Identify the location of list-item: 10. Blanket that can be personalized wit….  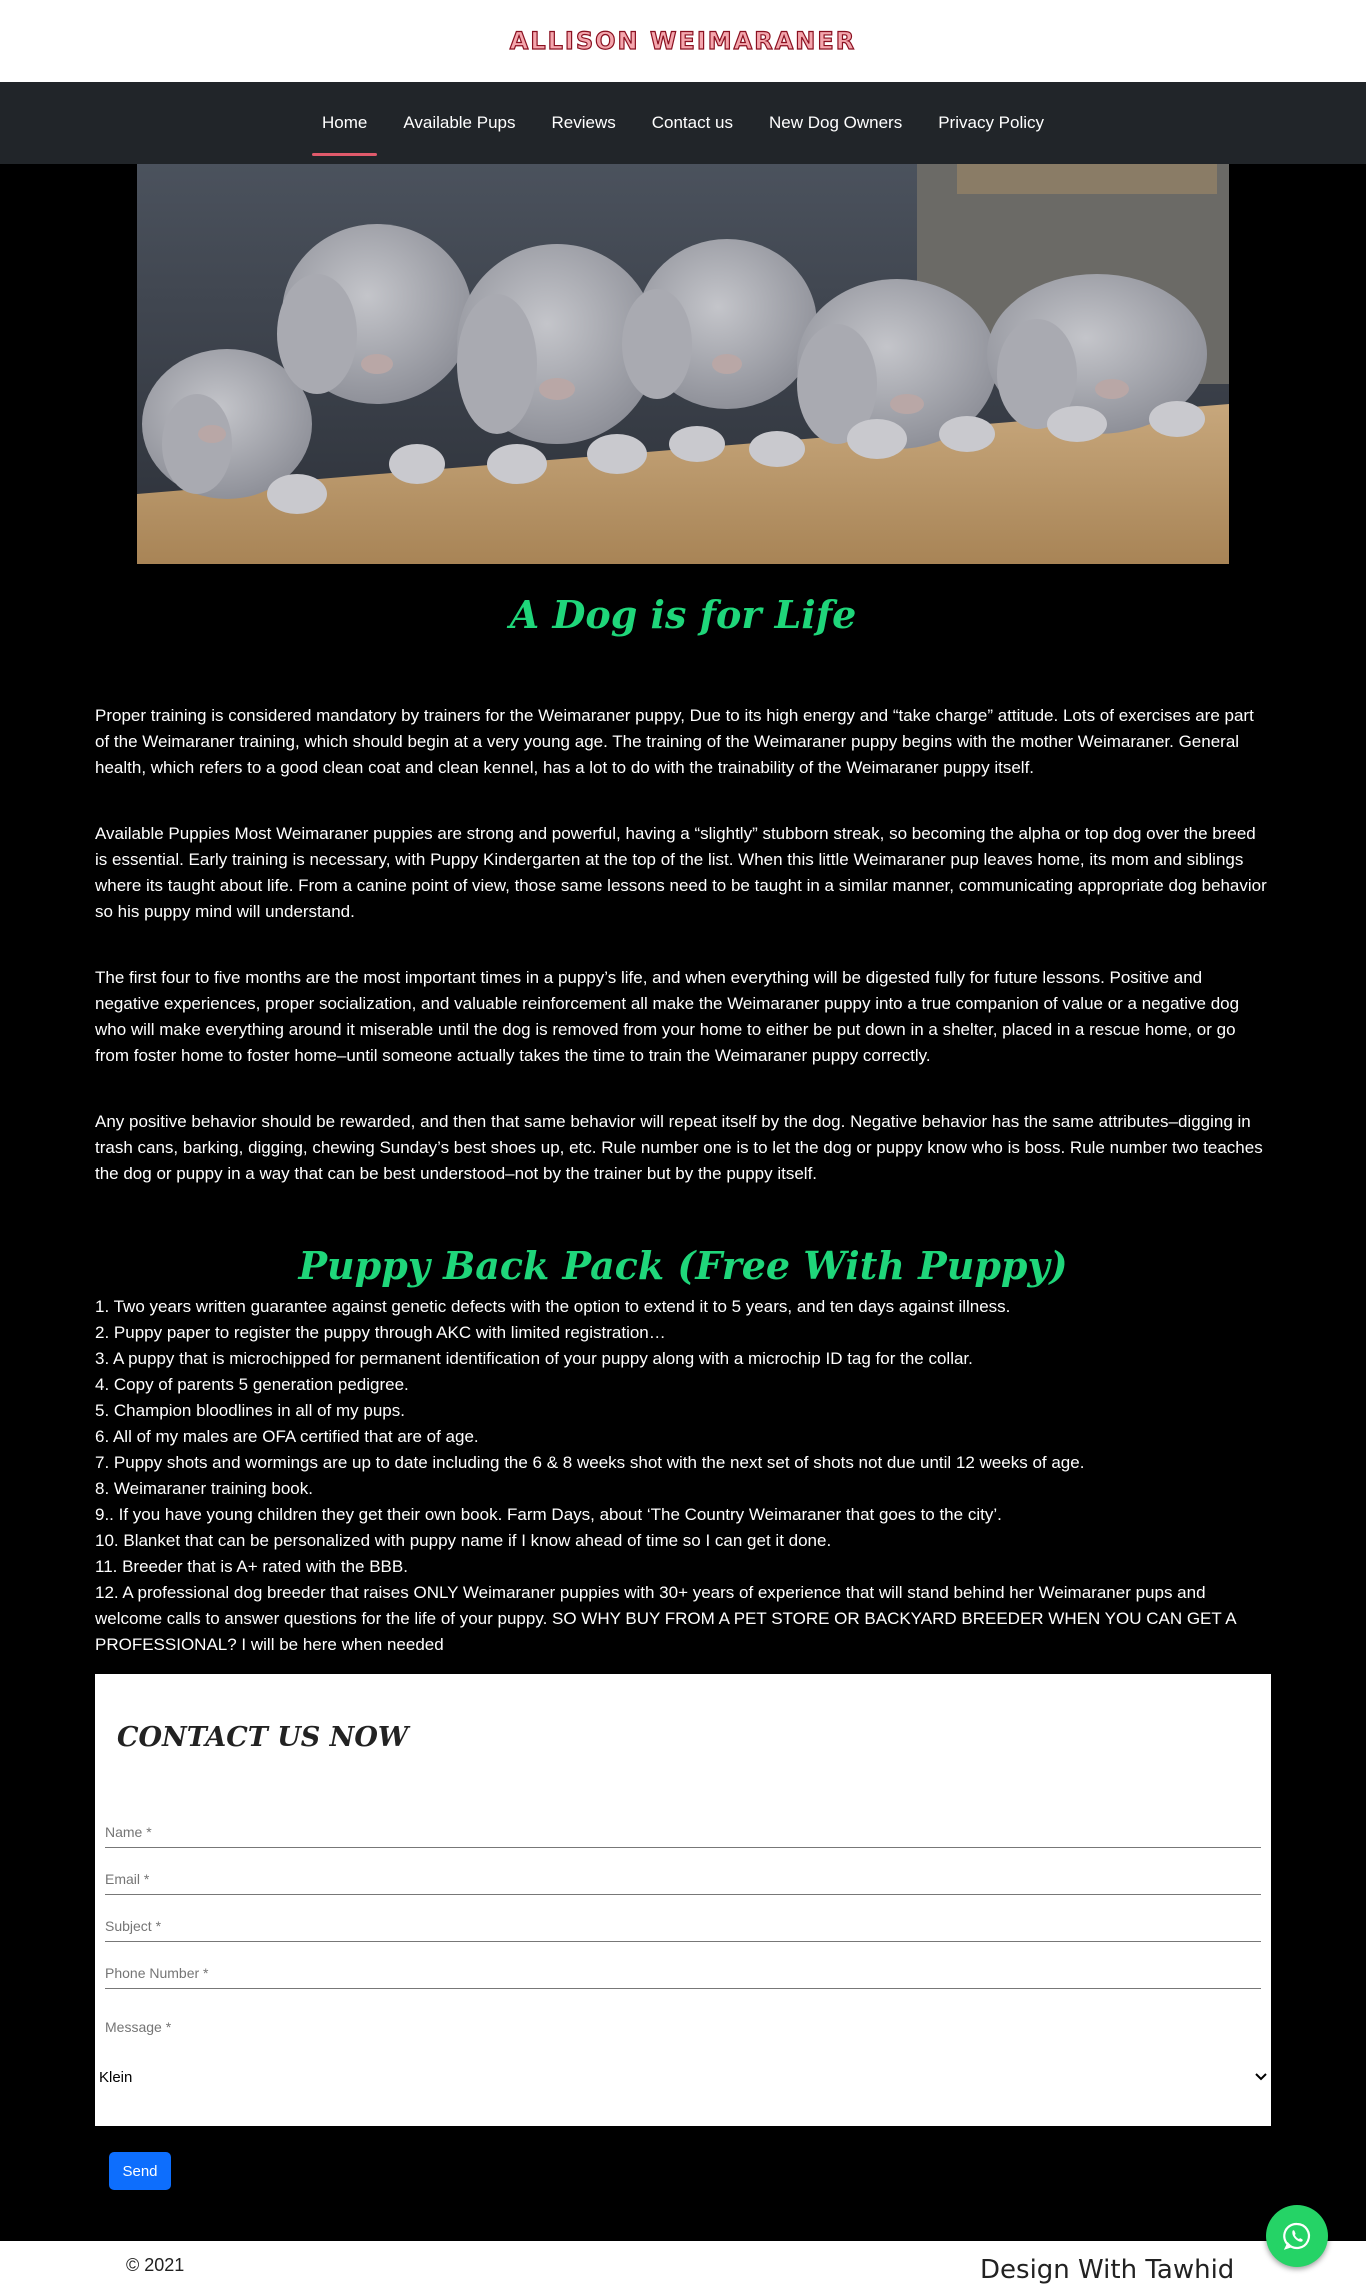
(463, 1540).